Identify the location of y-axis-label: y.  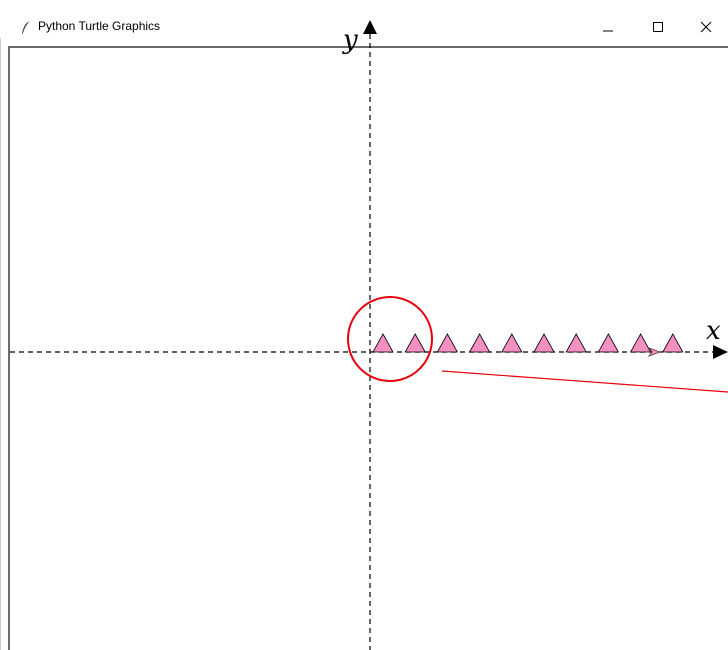
(350, 40).